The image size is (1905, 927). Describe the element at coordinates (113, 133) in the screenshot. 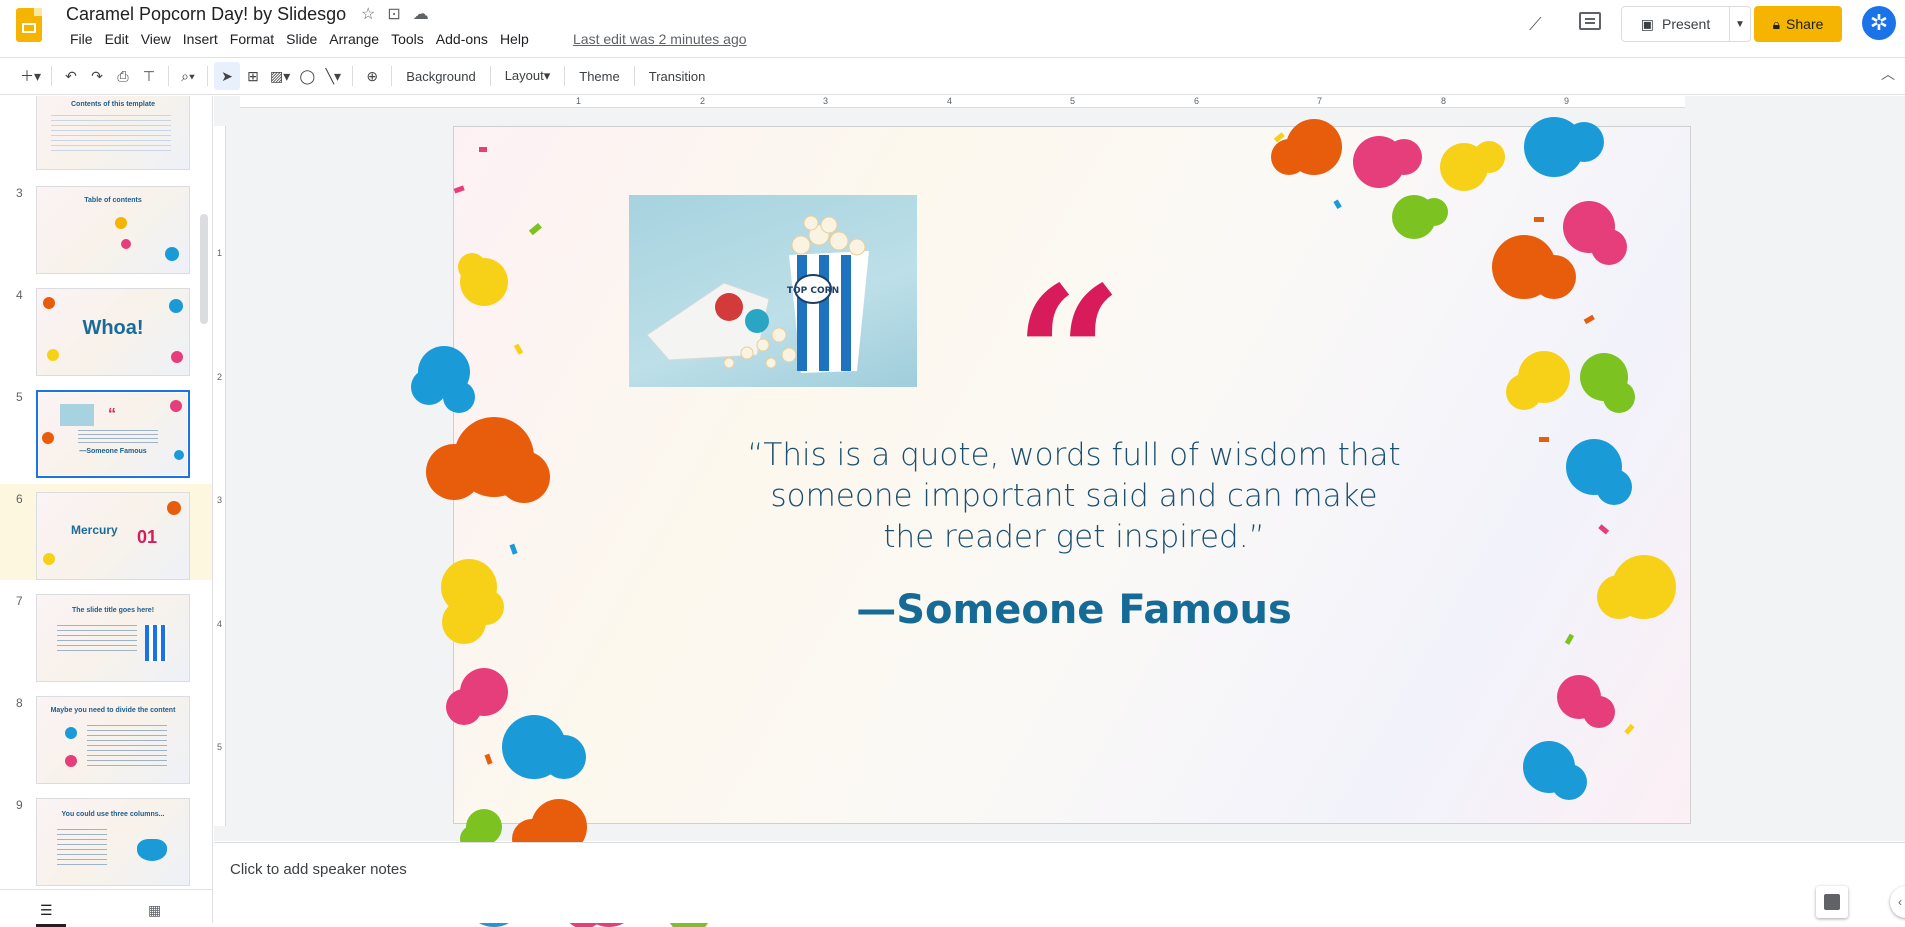

I see `thumbnail-slide-2: Contents of this template` at that location.